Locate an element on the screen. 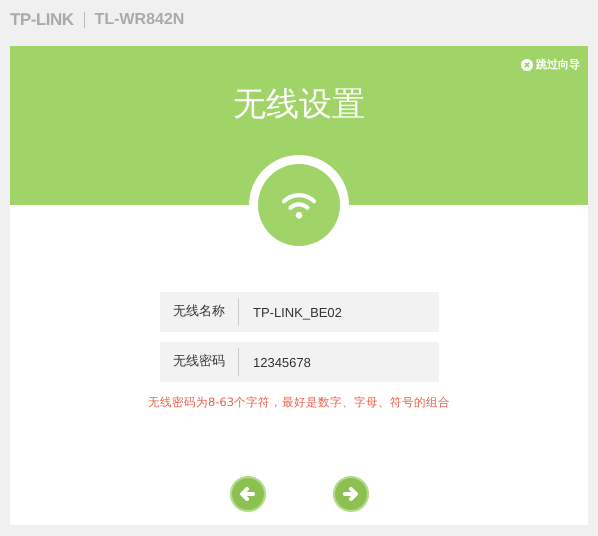  left-arrow-icon is located at coordinates (247, 494).